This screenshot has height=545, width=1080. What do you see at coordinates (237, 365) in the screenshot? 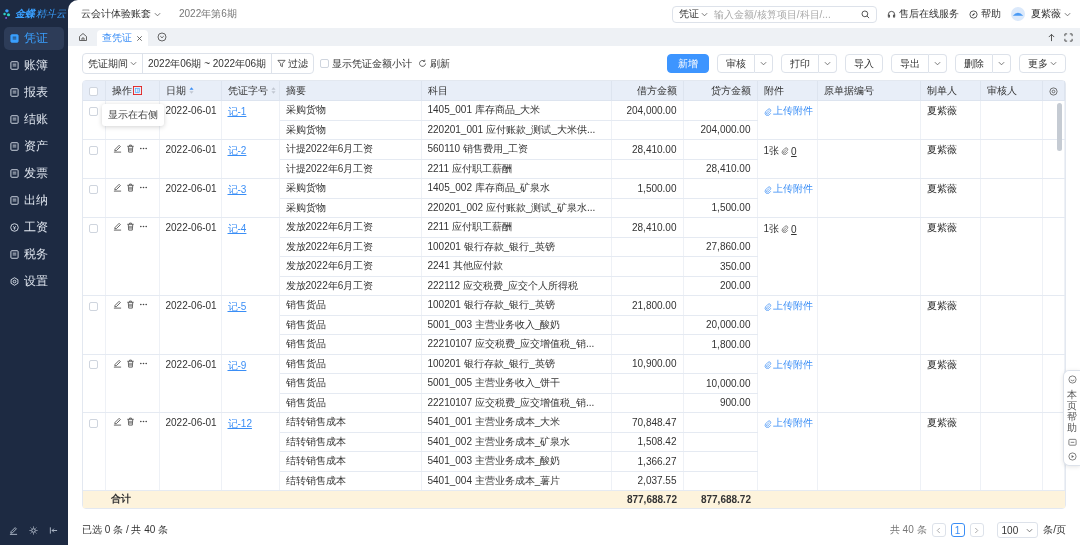
I see `voucher-link: 记-9` at bounding box center [237, 365].